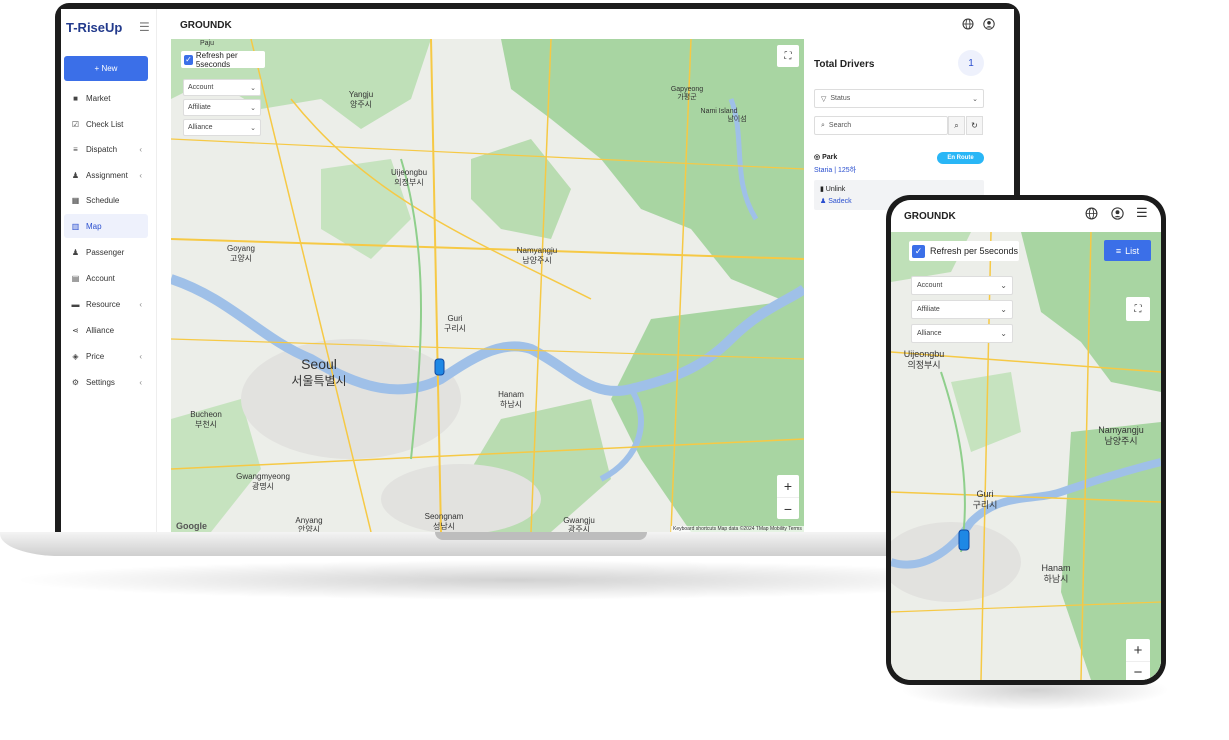 The image size is (1229, 740). Describe the element at coordinates (818, 157) in the screenshot. I see `driver-status-icon: ◎` at that location.